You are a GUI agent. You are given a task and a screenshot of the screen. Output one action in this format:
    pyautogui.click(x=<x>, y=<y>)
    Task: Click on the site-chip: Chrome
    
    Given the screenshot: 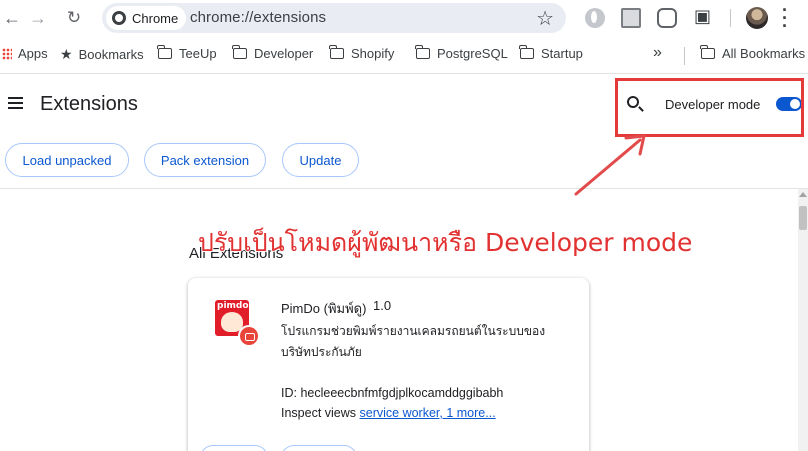 What is the action you would take?
    pyautogui.click(x=146, y=18)
    